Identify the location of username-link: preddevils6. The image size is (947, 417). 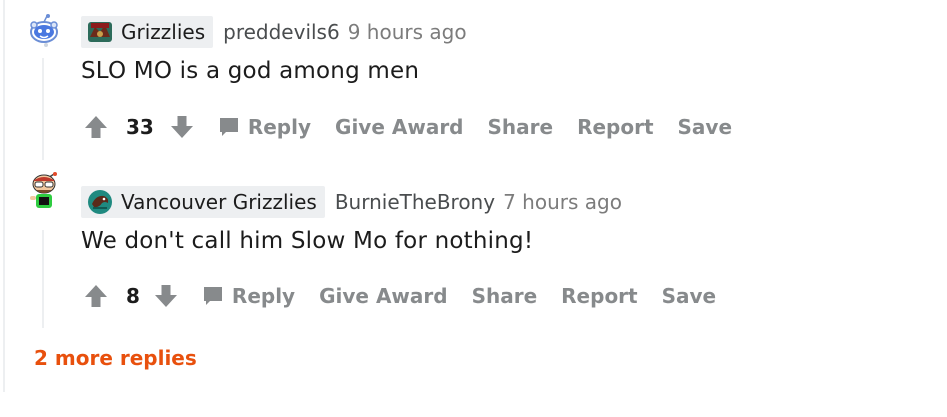
(281, 32).